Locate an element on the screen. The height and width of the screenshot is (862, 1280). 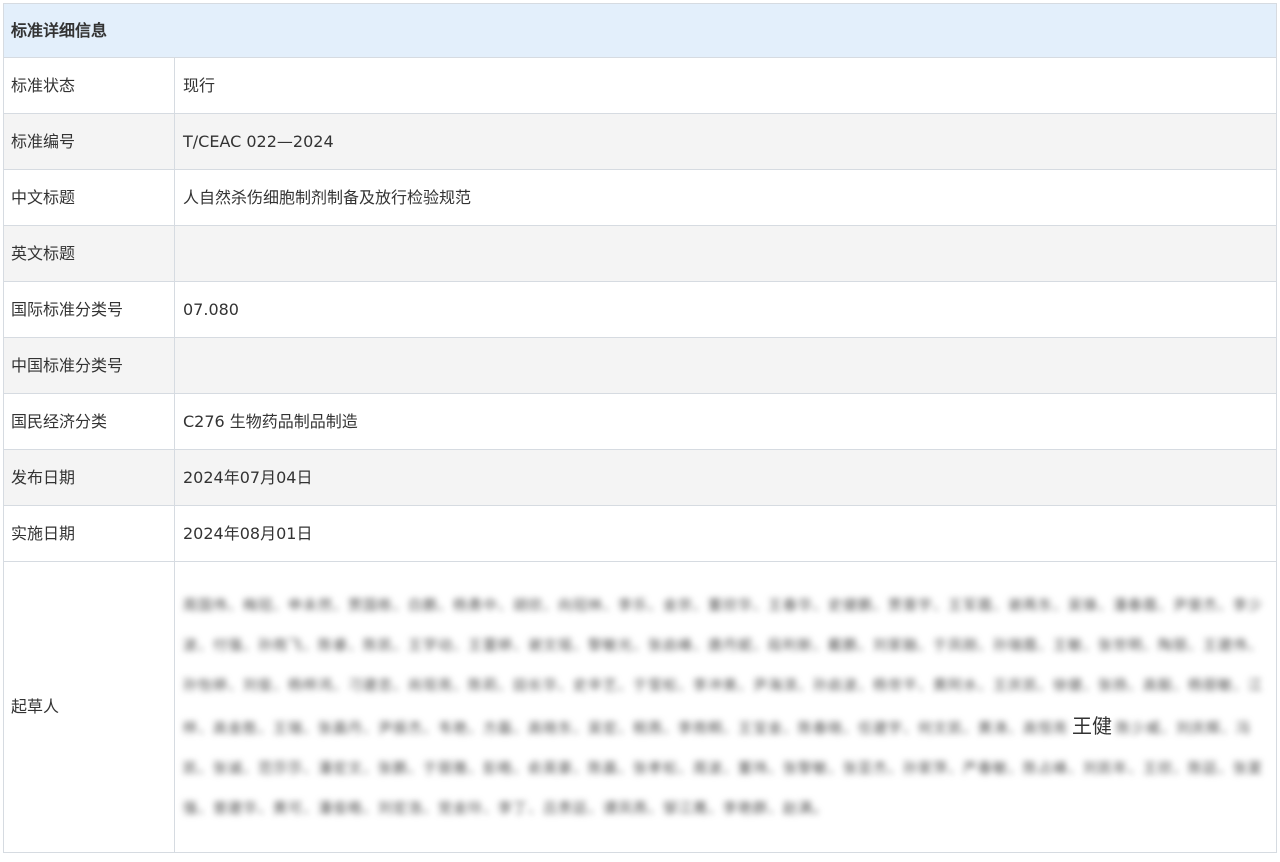
row-label: 实施日期 is located at coordinates (89, 533).